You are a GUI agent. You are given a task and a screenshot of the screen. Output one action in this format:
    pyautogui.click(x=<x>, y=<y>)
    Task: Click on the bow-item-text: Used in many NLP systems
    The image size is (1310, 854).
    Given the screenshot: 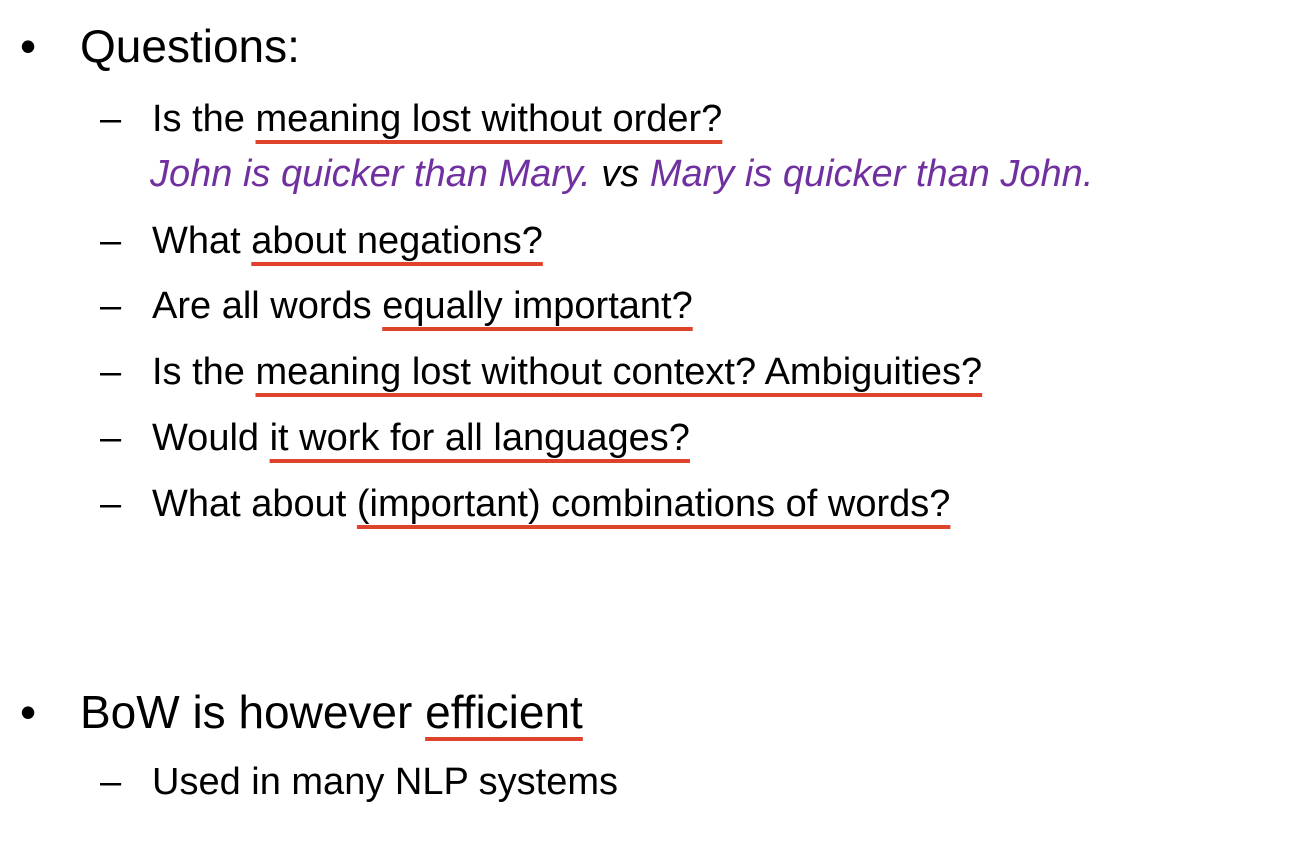 What is the action you would take?
    pyautogui.click(x=385, y=782)
    